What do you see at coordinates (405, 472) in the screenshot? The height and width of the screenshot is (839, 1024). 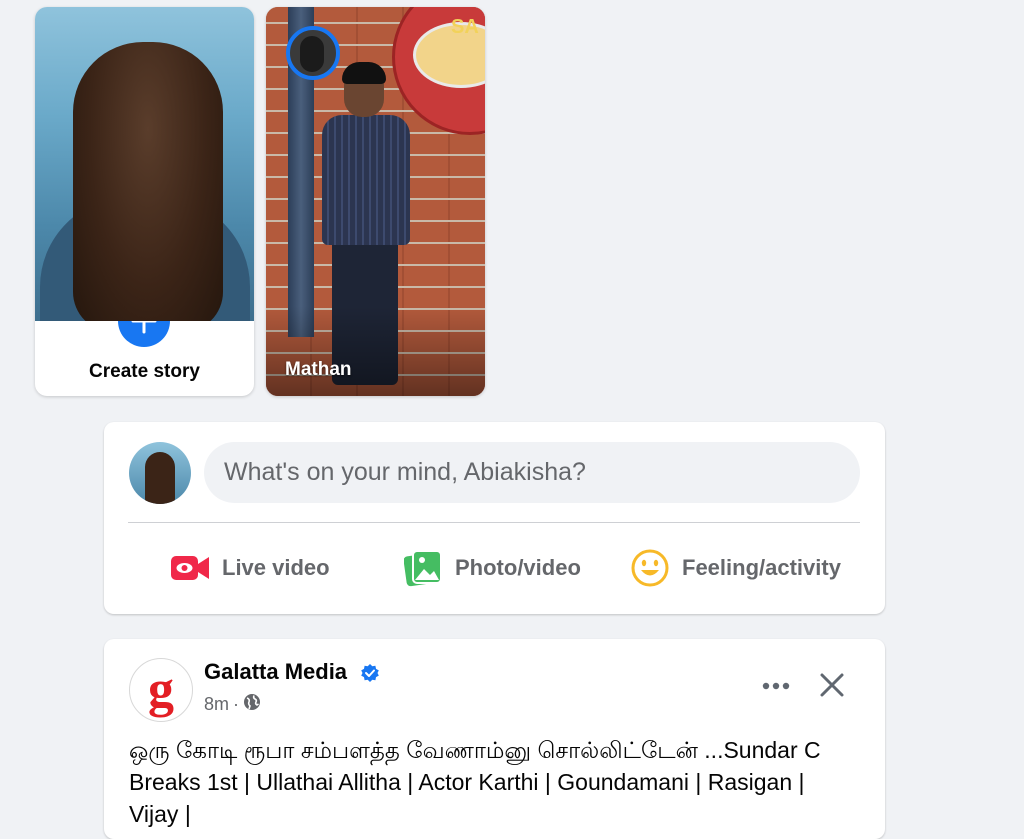 I see `composer-placeholder: What's on your mind, Abiakisha?` at bounding box center [405, 472].